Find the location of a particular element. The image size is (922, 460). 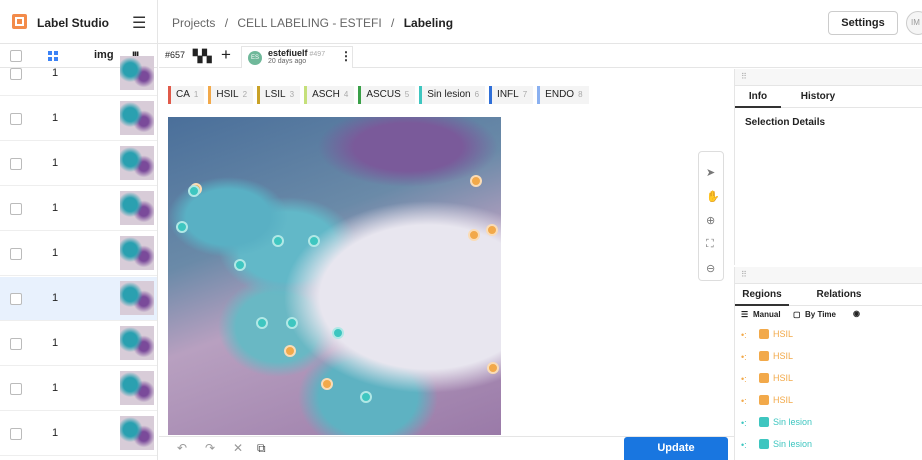

manual-sort-icon: ☰ is located at coordinates (744, 314).